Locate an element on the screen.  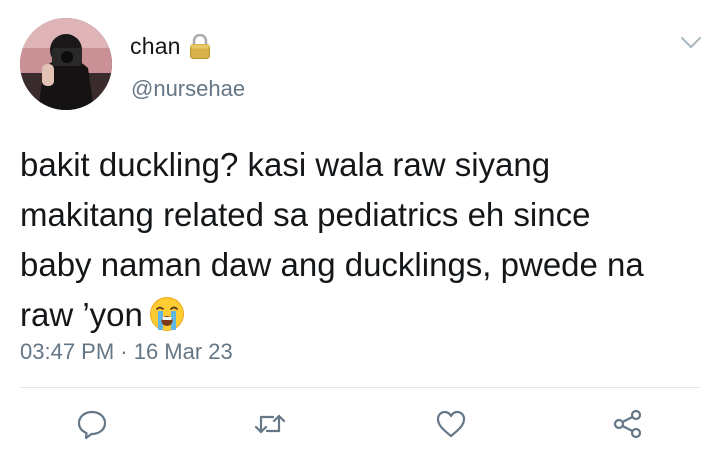
share-button is located at coordinates (628, 424).